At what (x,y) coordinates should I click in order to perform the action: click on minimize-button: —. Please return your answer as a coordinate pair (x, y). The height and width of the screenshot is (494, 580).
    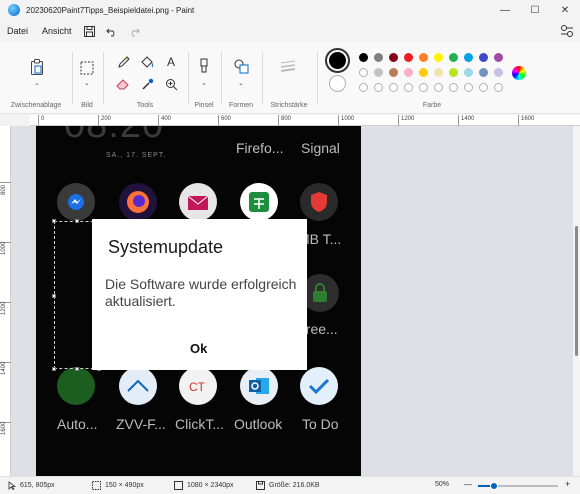
    Looking at the image, I should click on (505, 10).